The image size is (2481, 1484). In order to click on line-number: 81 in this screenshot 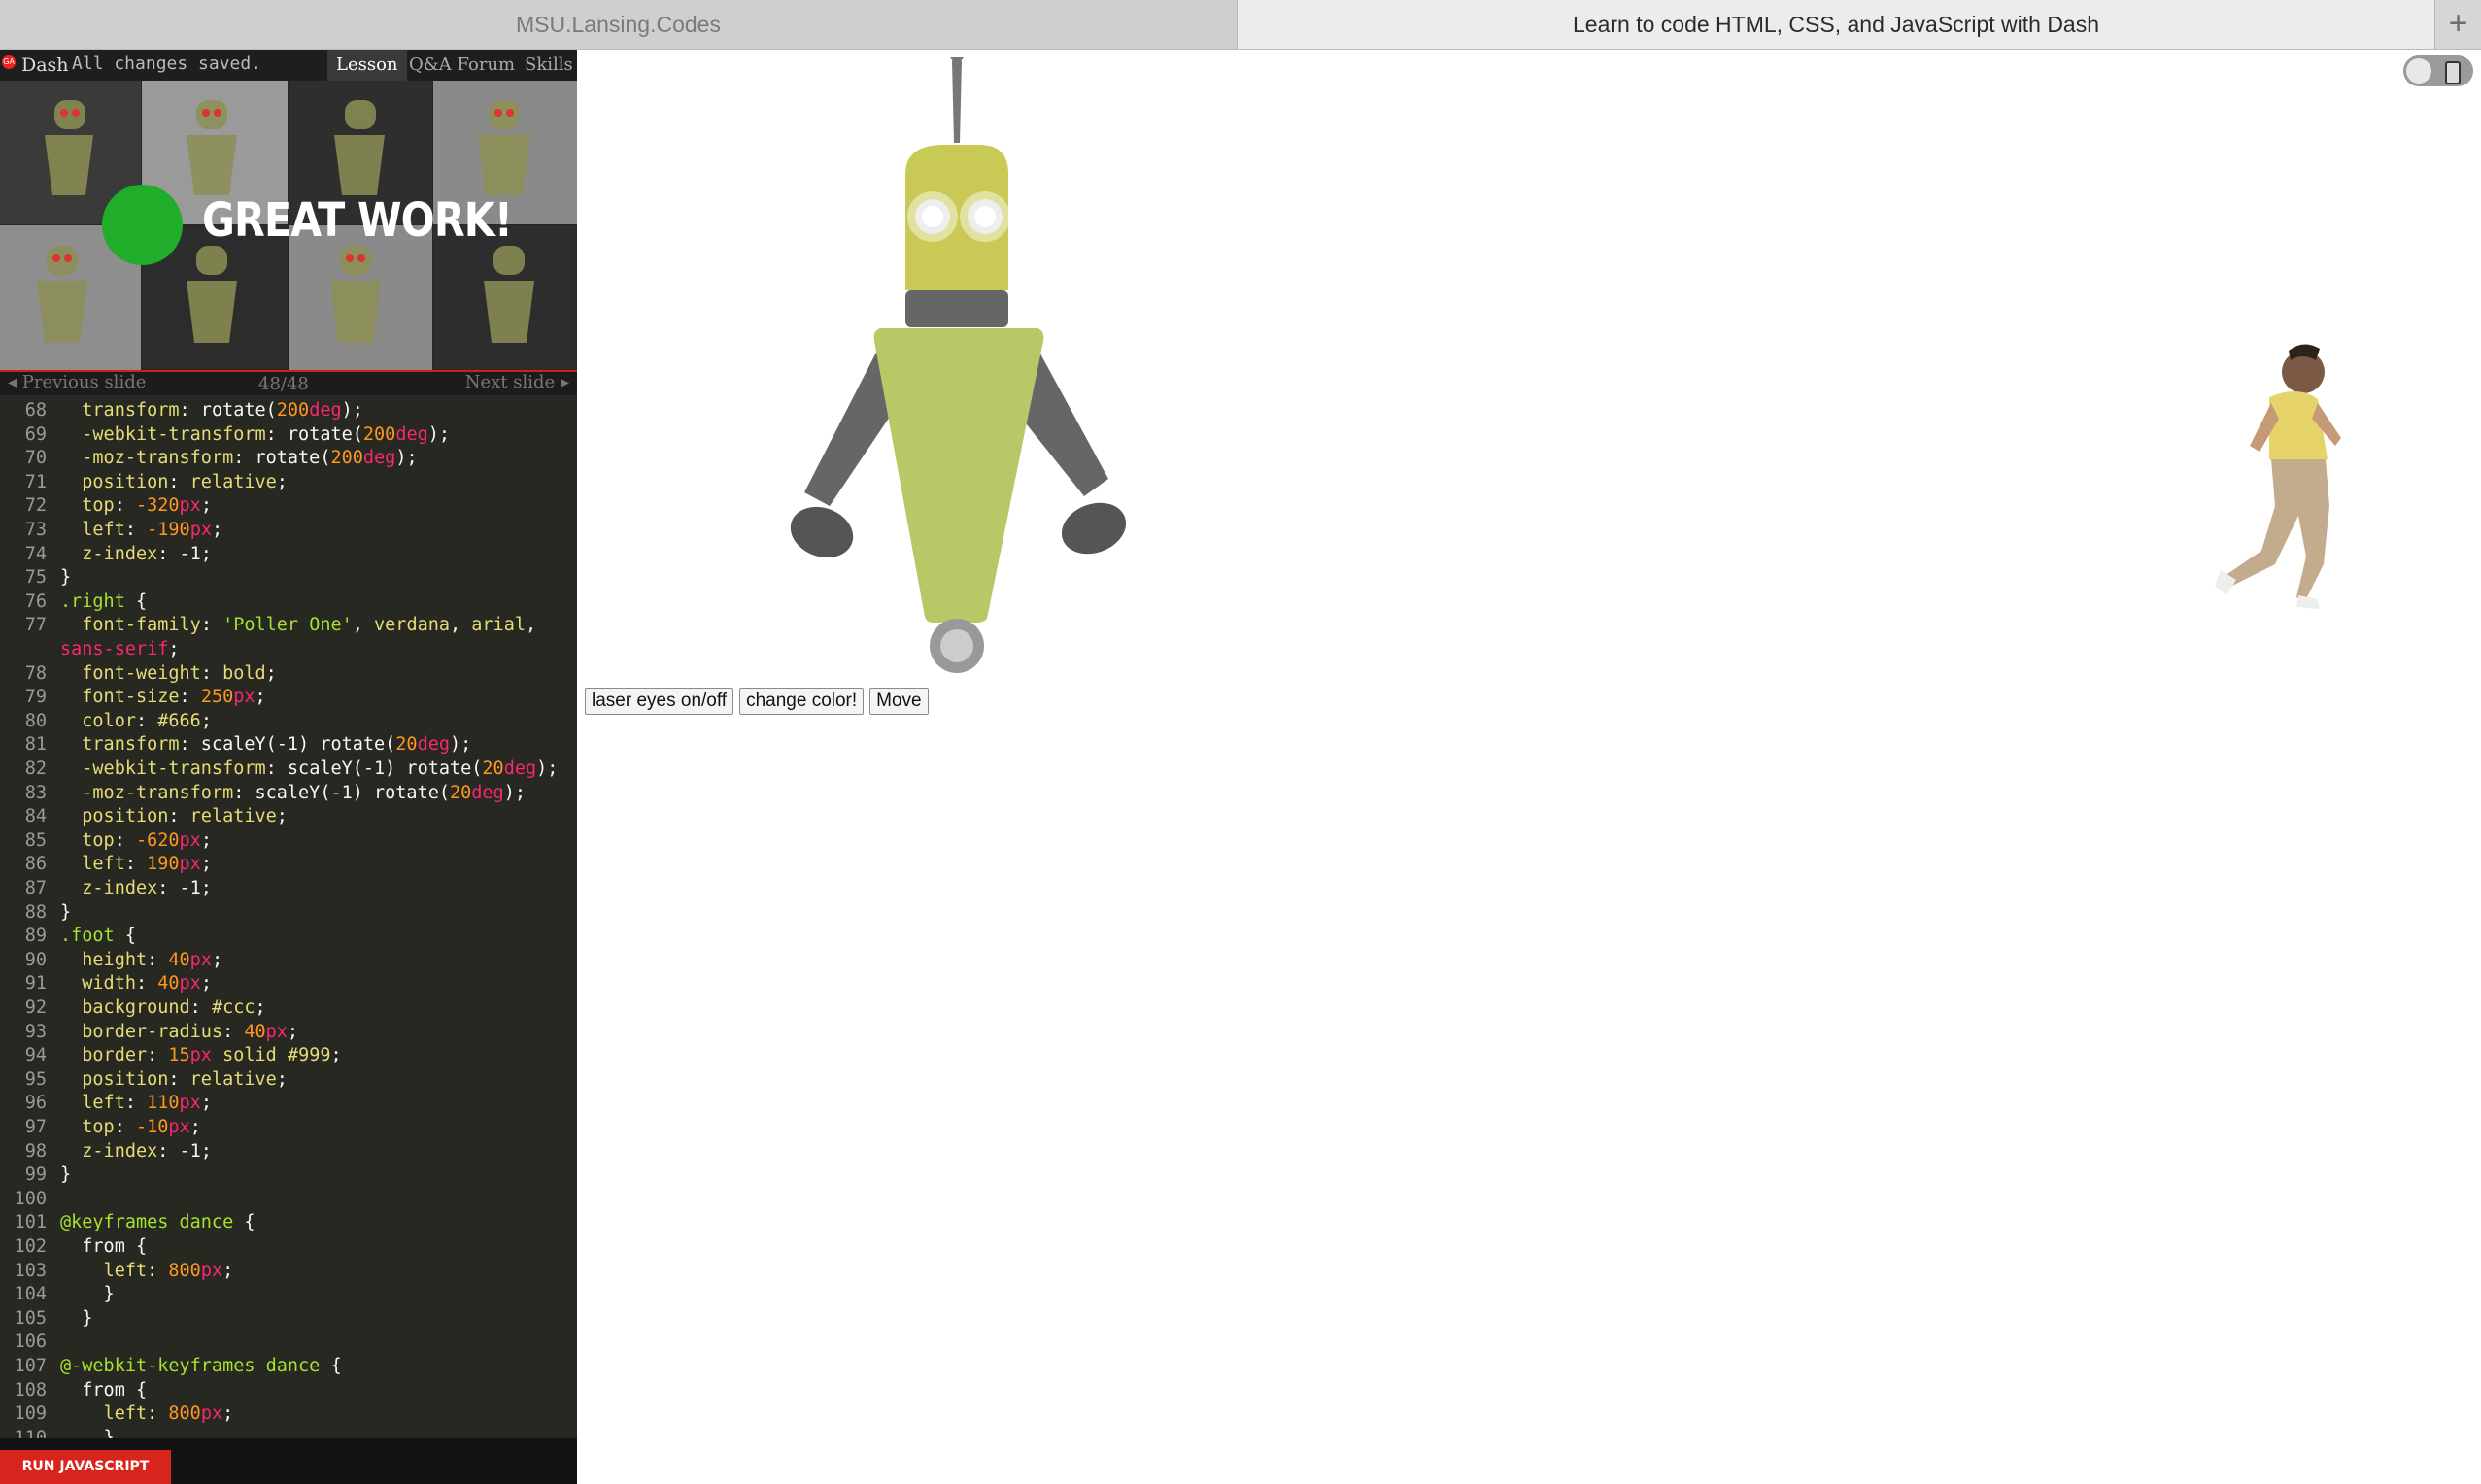, I will do `click(36, 745)`.